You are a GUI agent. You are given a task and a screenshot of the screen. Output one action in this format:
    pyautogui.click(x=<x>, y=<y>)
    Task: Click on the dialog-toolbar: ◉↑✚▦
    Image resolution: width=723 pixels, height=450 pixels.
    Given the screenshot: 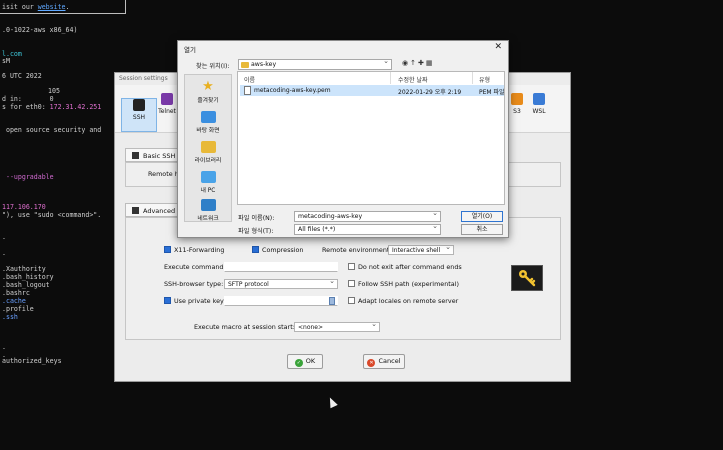 What is the action you would take?
    pyautogui.click(x=418, y=63)
    